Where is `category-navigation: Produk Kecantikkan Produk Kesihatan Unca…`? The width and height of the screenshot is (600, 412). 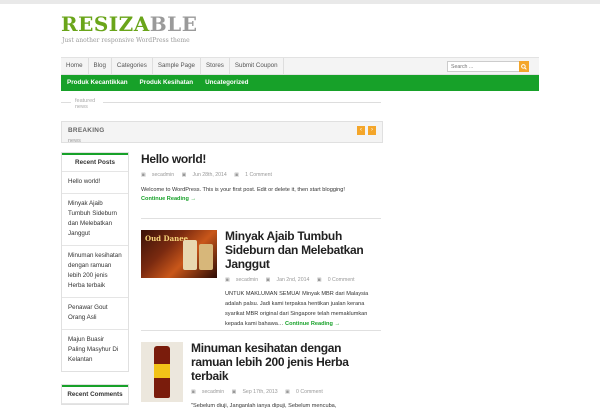
category-navigation: Produk Kecantikkan Produk Kesihatan Unca… is located at coordinates (300, 83).